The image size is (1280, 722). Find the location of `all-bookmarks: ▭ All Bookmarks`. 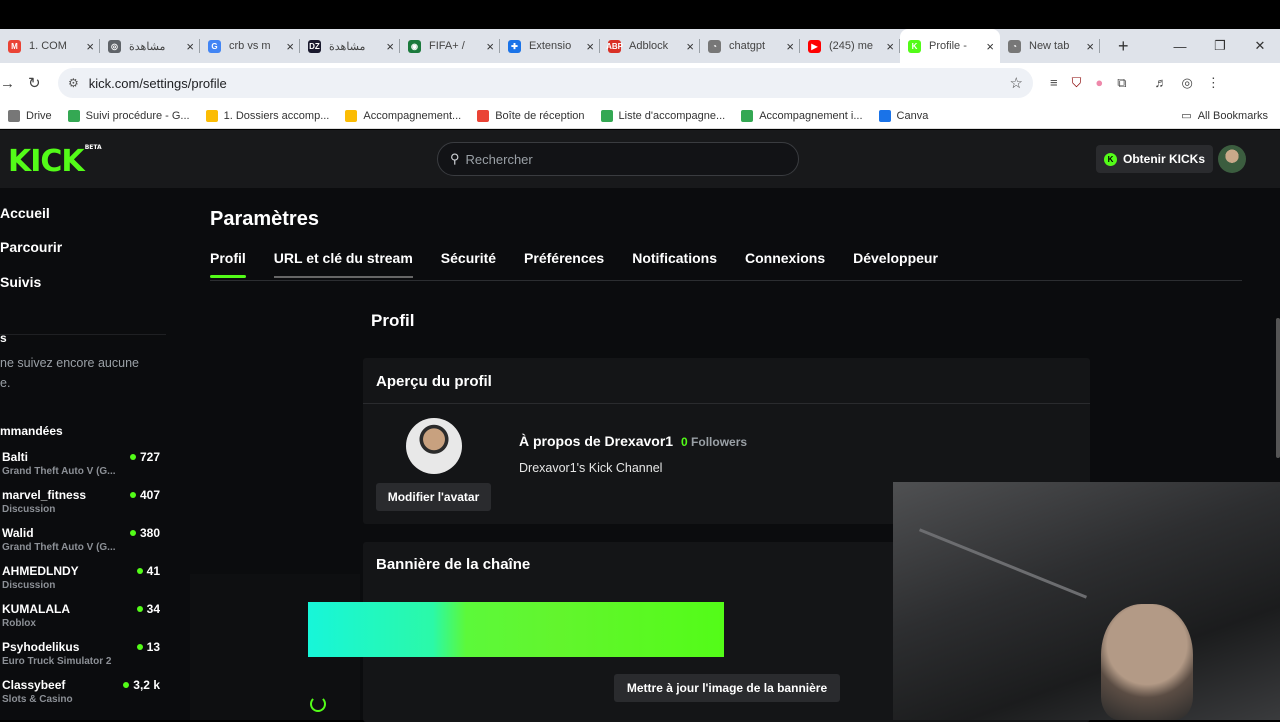

all-bookmarks: ▭ All Bookmarks is located at coordinates (1224, 116).